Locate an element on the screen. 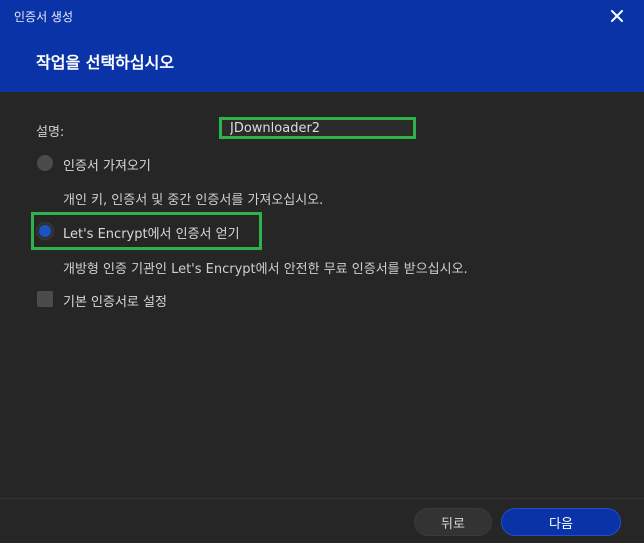 The image size is (644, 543). option-import-certificate-description: 개인 키, 인증서 및 중간 인증서를 가져오십시오. is located at coordinates (193, 200).